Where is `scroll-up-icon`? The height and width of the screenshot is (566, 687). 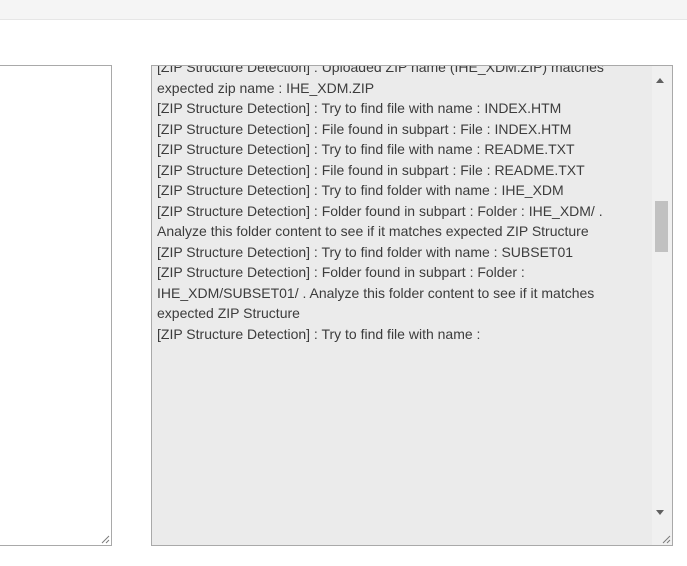
scroll-up-icon is located at coordinates (660, 80).